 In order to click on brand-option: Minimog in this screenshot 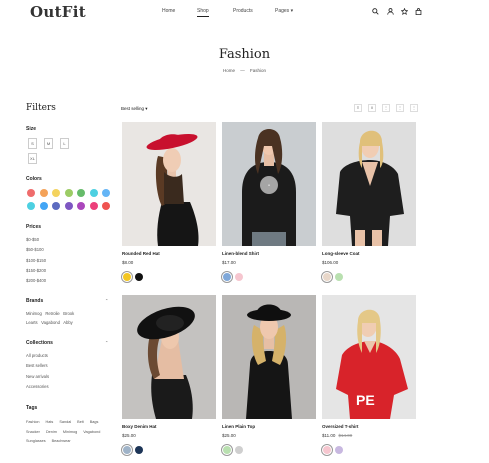, I will do `click(34, 313)`.